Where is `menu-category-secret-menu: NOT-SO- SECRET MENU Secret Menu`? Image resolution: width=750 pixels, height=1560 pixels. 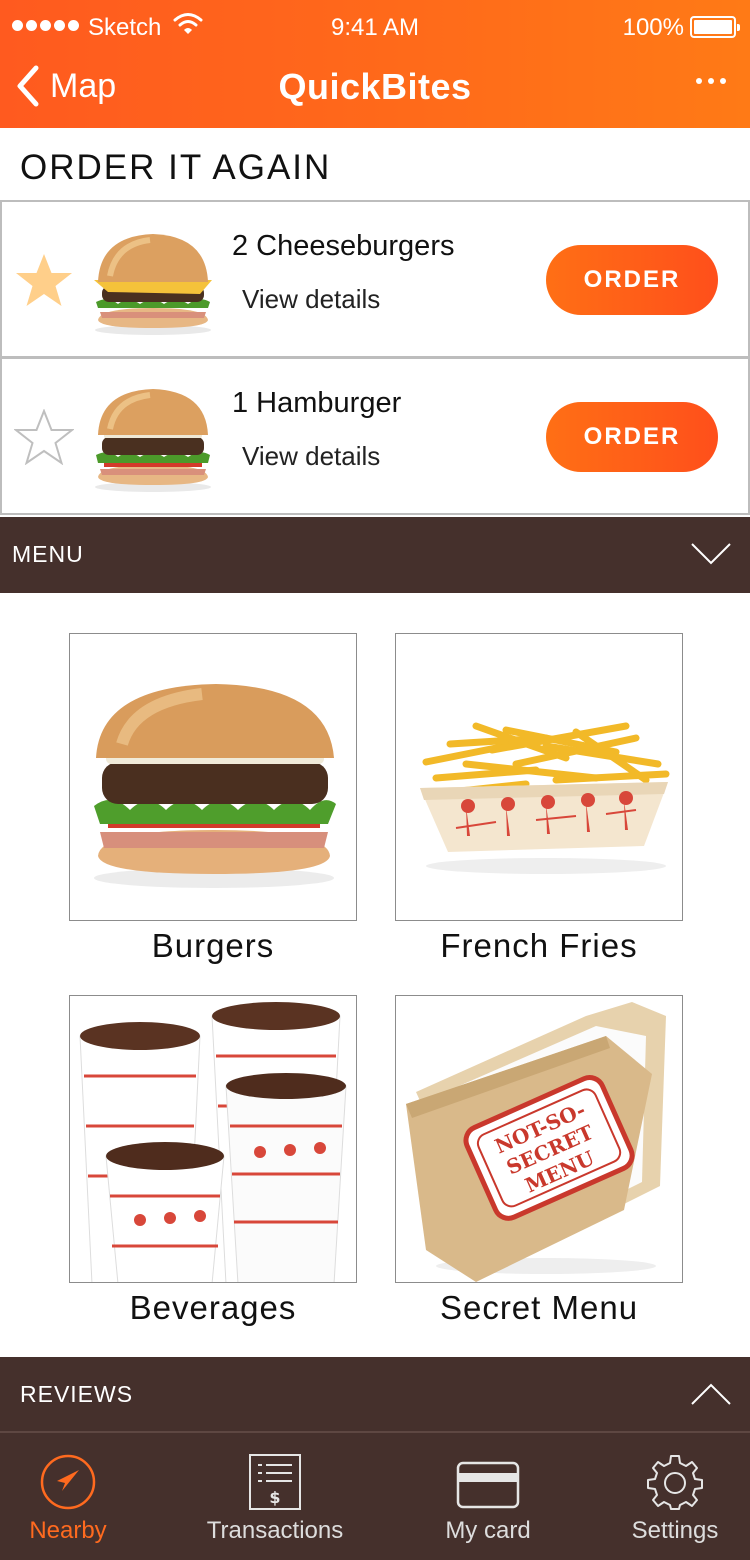 menu-category-secret-menu: NOT-SO- SECRET MENU Secret Menu is located at coordinates (539, 1161).